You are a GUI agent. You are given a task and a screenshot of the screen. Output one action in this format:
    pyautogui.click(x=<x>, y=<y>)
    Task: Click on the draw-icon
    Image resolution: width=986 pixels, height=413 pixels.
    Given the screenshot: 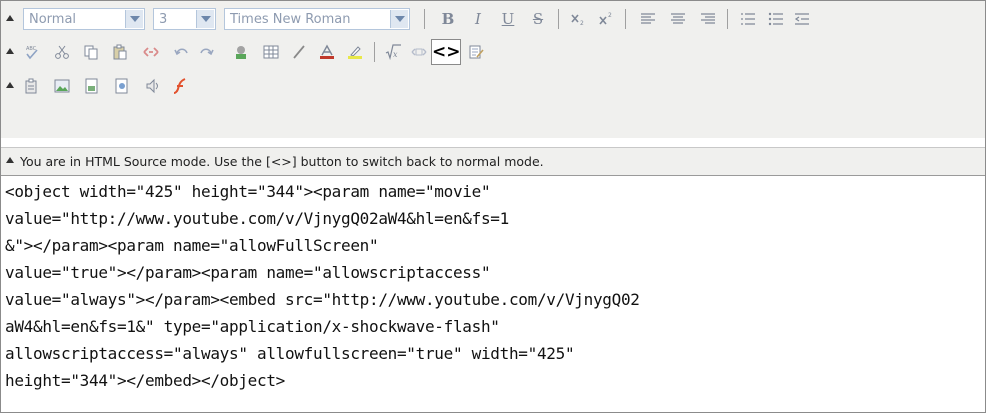 What is the action you would take?
    pyautogui.click(x=299, y=52)
    